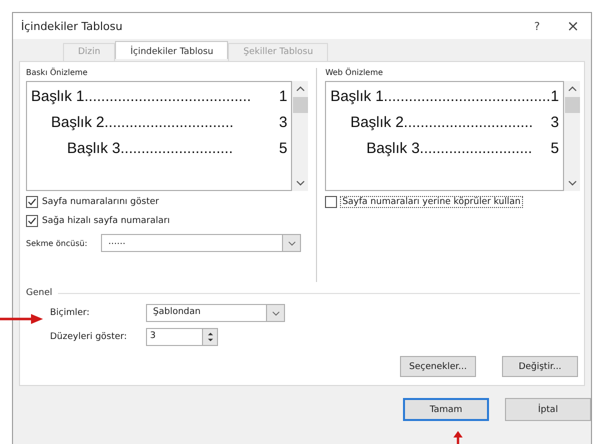  Describe the element at coordinates (72, 26) in the screenshot. I see `window-title: İçindekiler Tablosu` at that location.